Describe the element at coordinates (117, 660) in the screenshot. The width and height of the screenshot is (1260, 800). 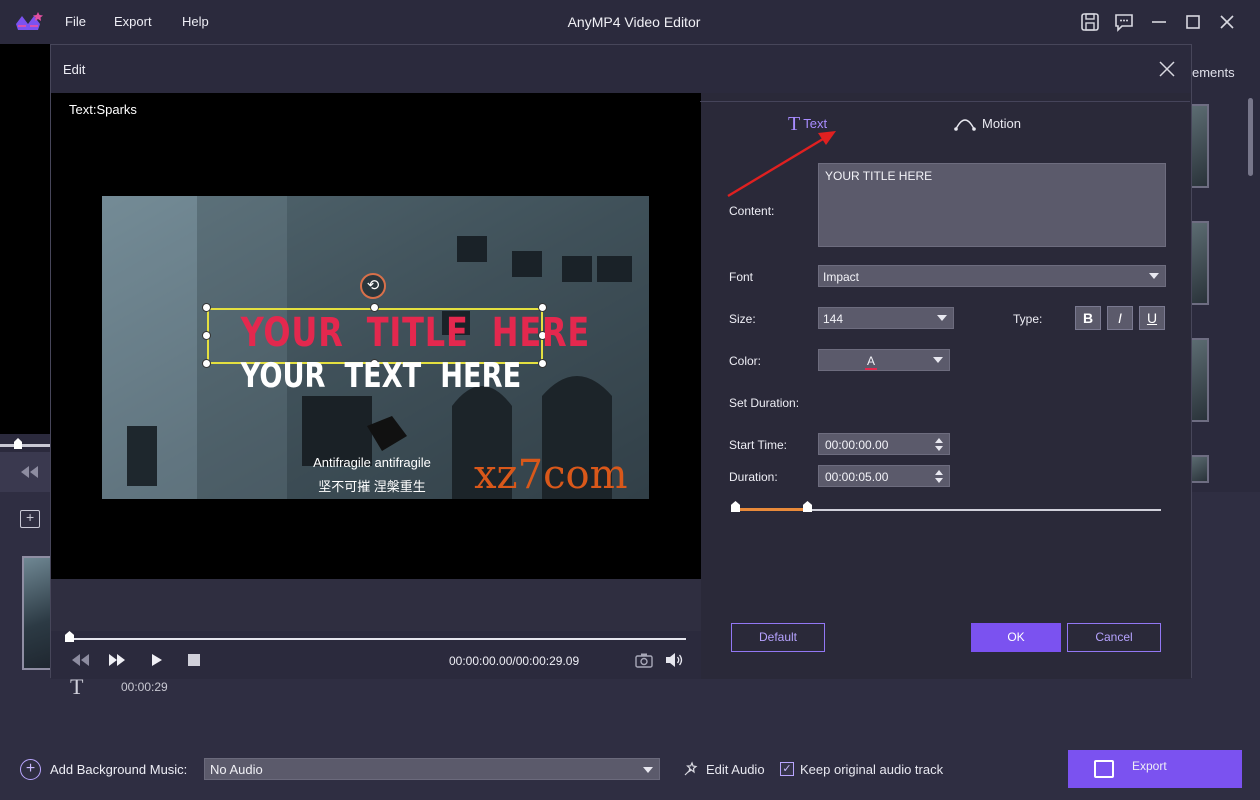
I see `fast-forward-icon` at that location.